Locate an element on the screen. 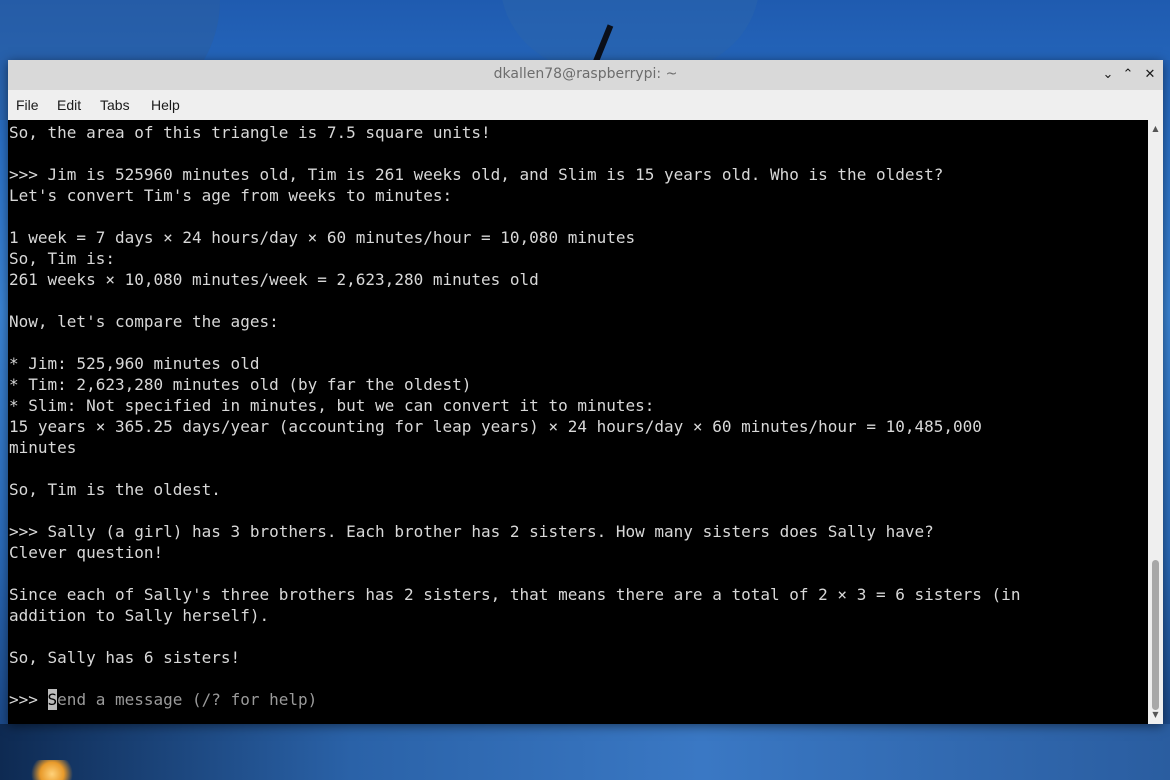 This screenshot has width=1170, height=780. terminal-line: So, Tim is the oldest. is located at coordinates (115, 489).